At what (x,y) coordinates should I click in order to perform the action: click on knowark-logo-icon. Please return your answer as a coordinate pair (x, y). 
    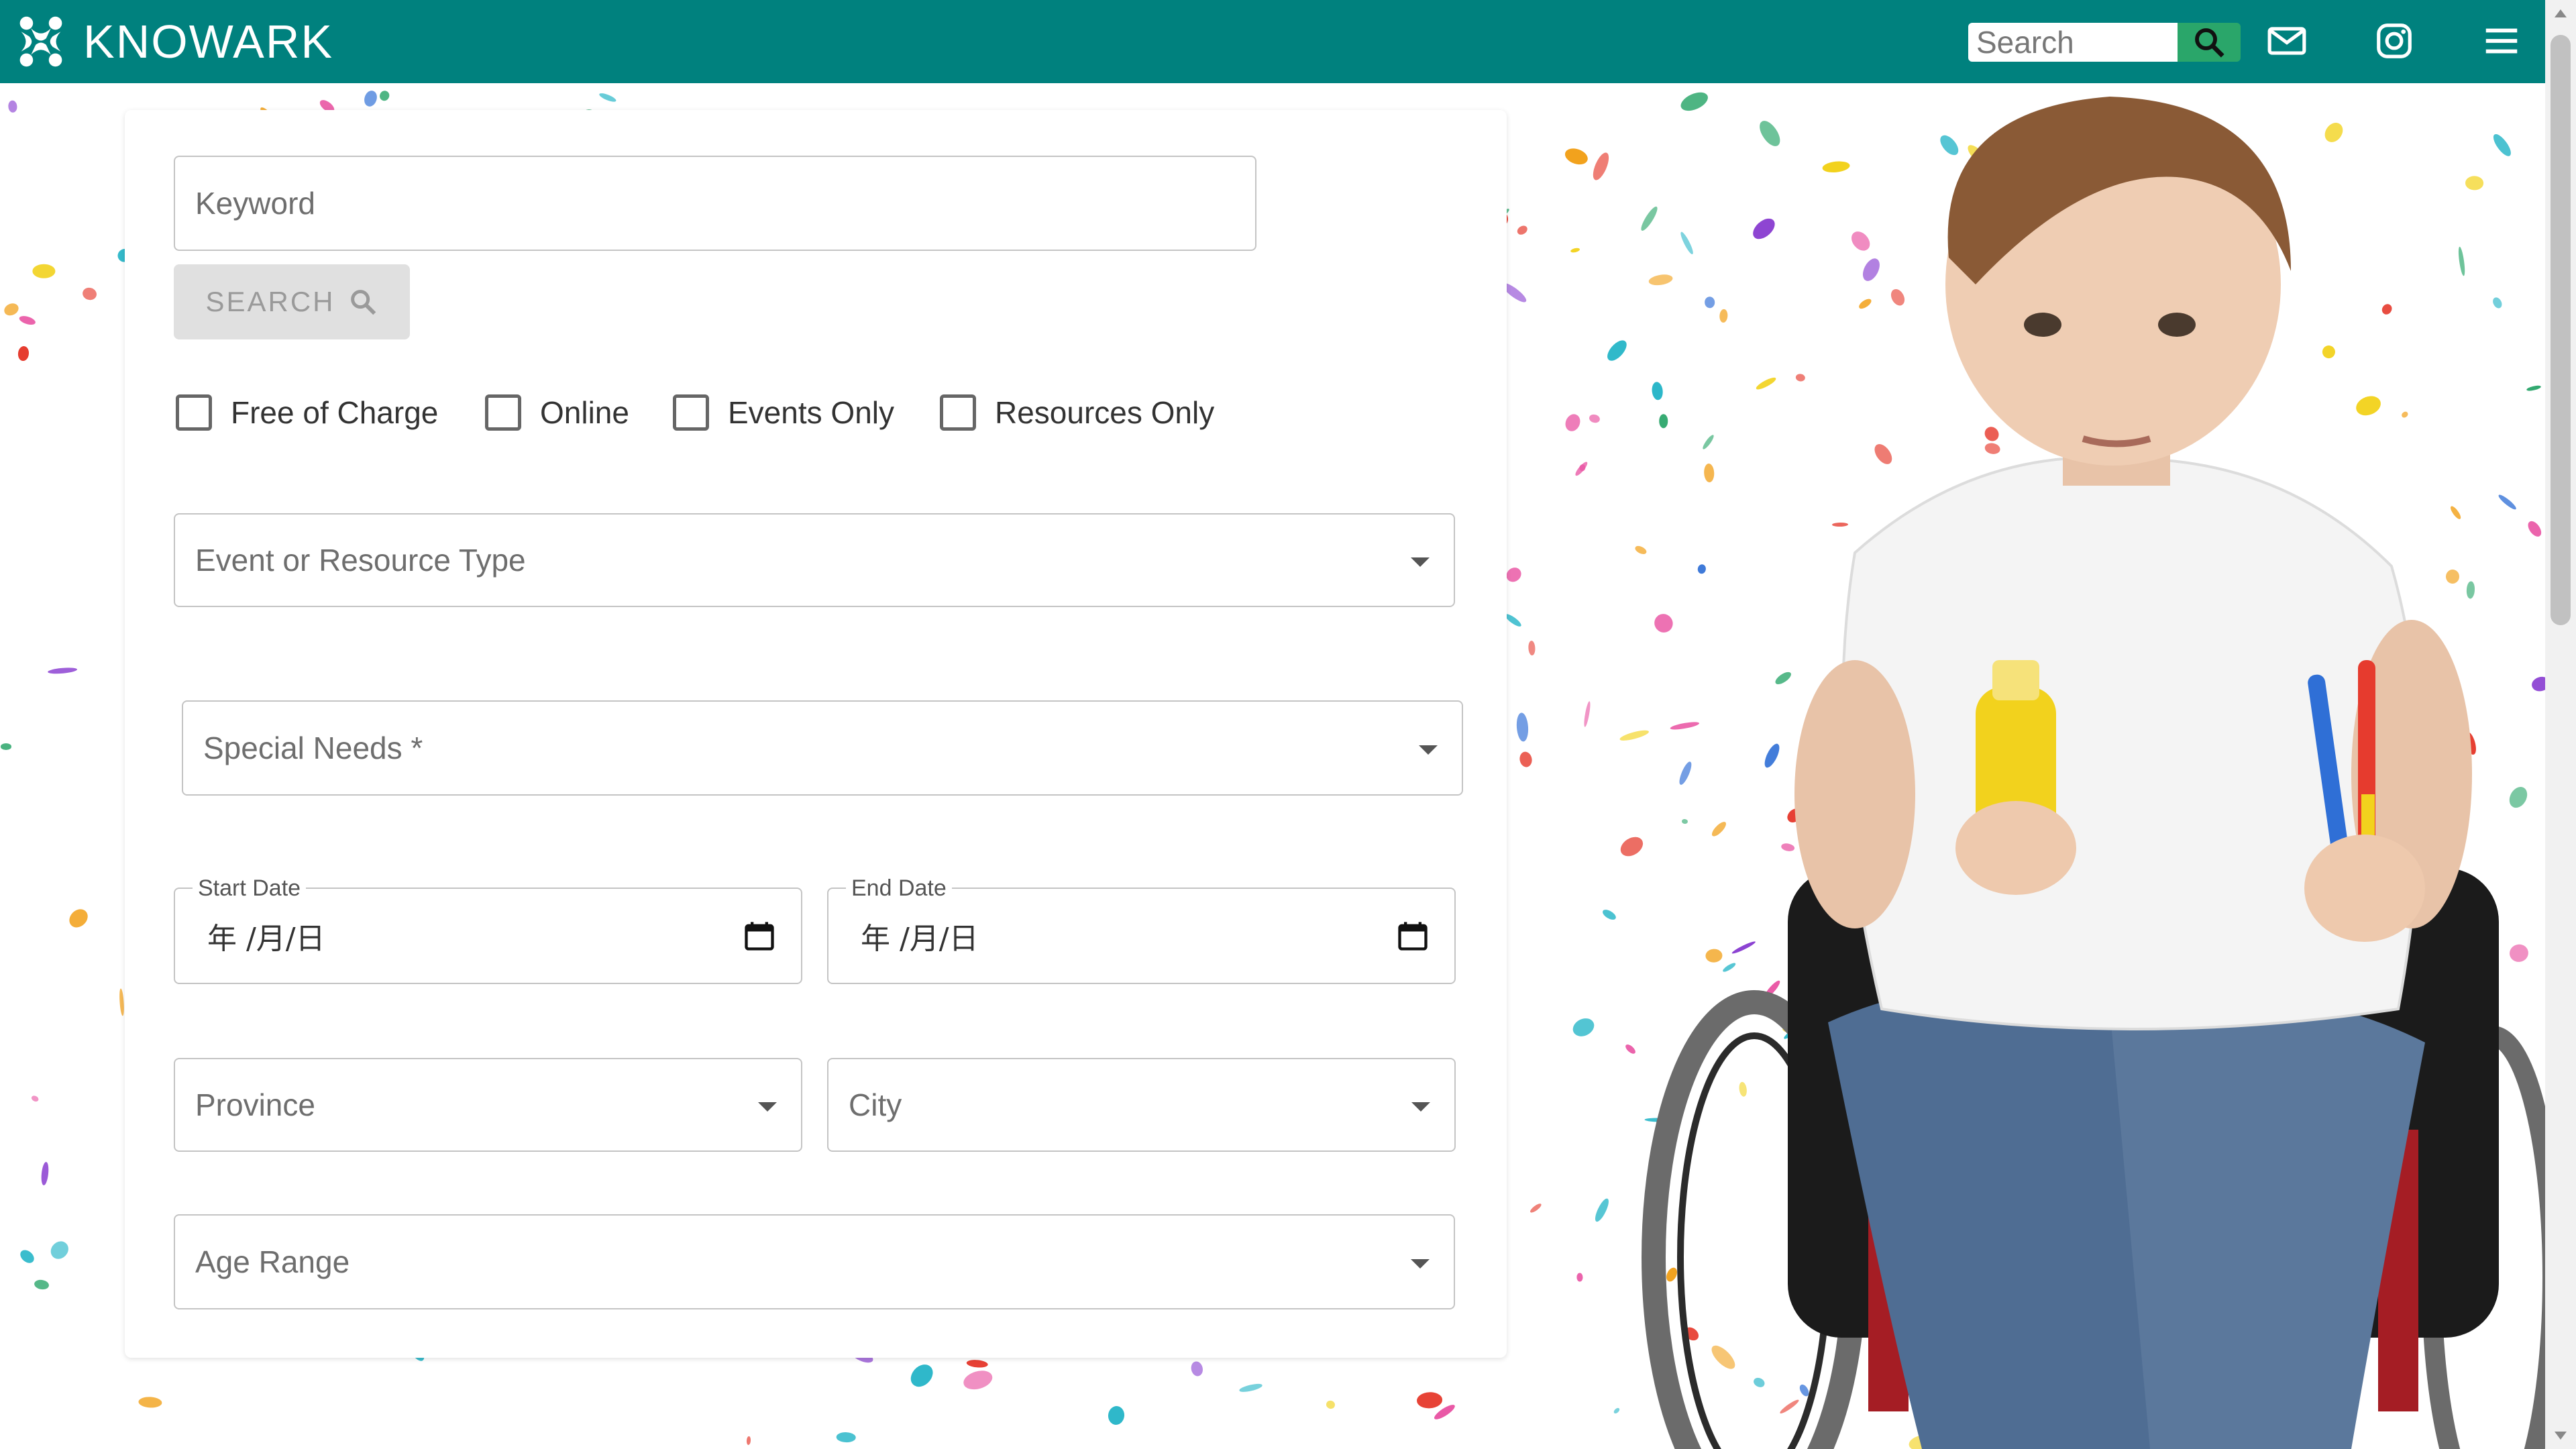
    Looking at the image, I should click on (40, 41).